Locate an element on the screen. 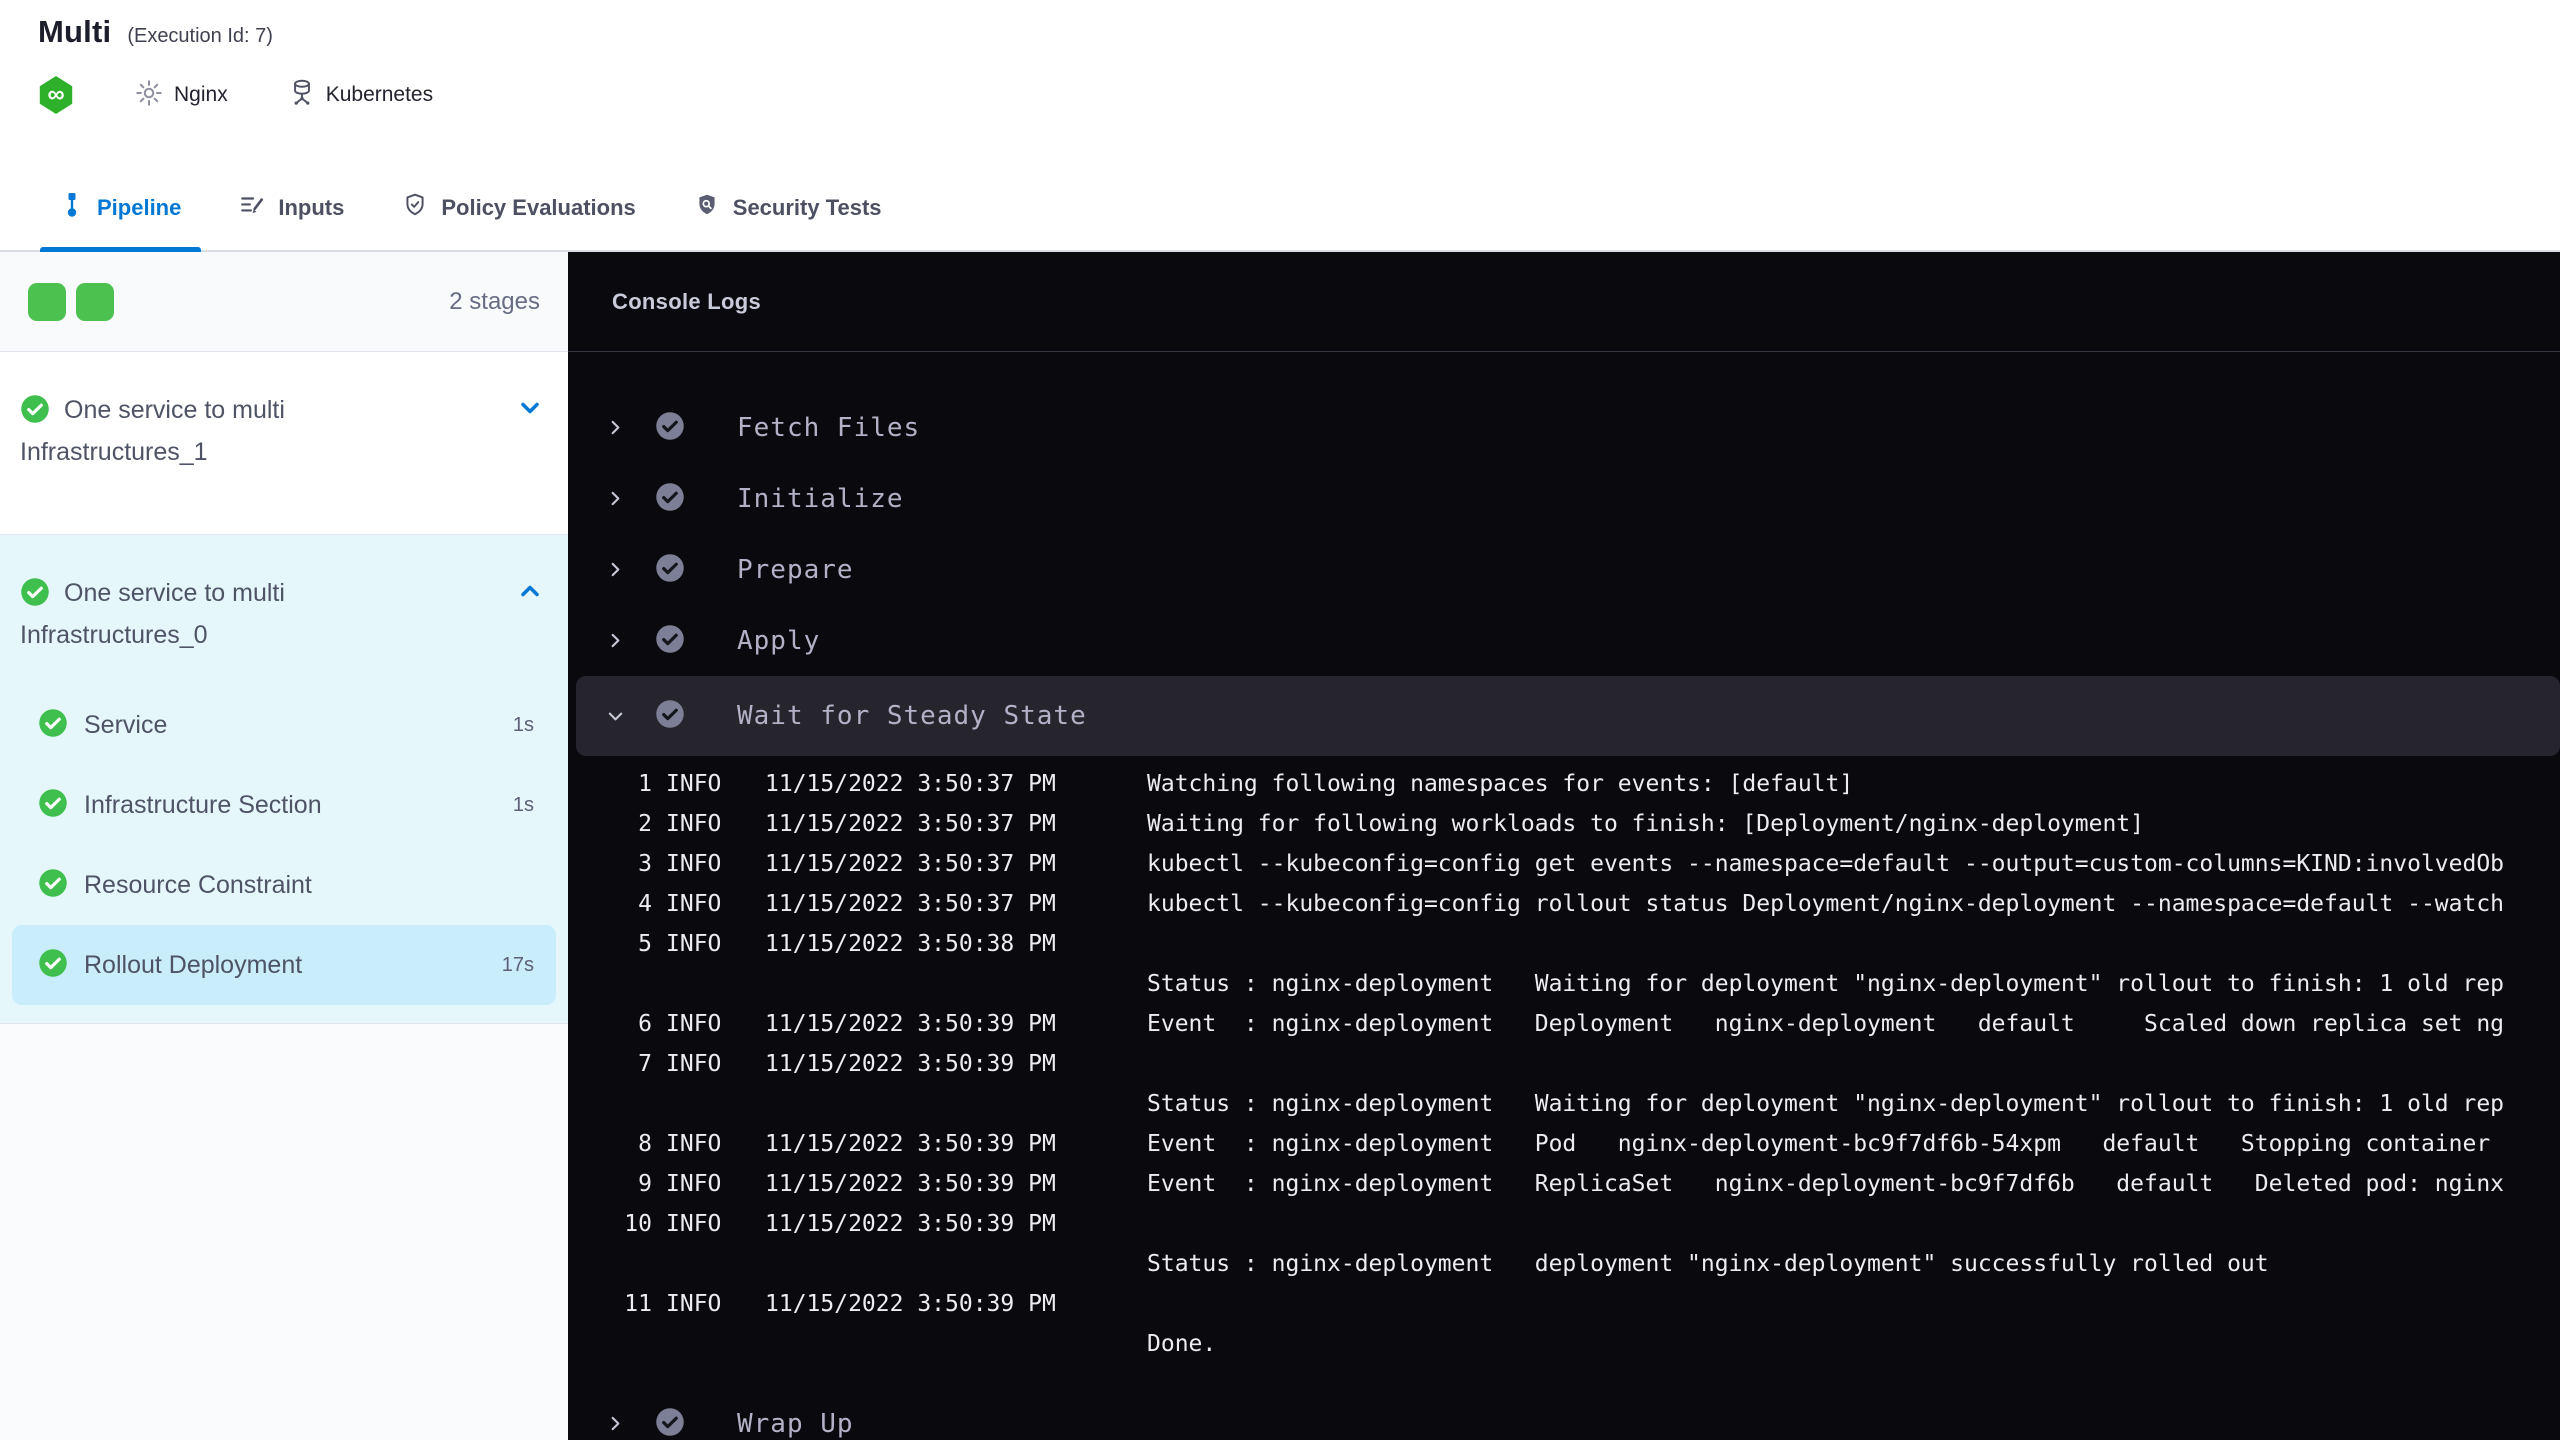 The image size is (2560, 1440). sidebar-step-resource-constraint: Resource Constraint is located at coordinates (284, 885).